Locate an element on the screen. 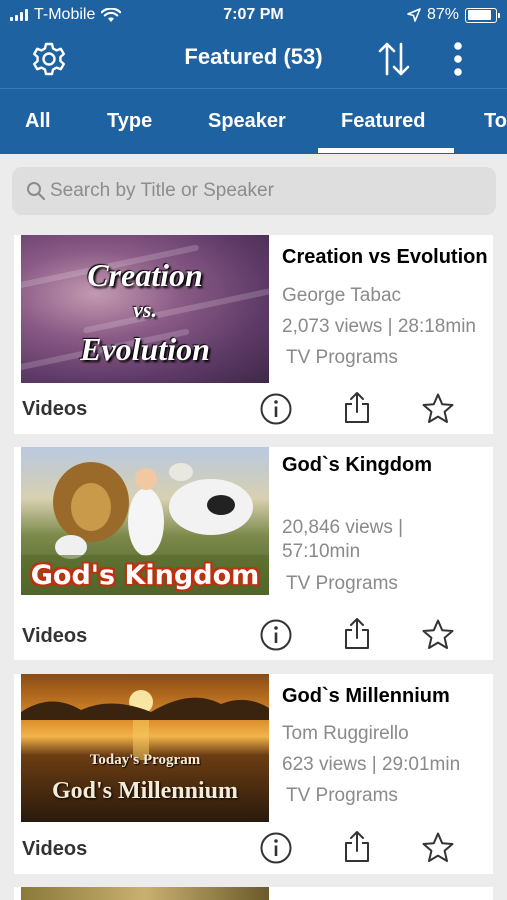  video-thumbnail is located at coordinates (145, 893).